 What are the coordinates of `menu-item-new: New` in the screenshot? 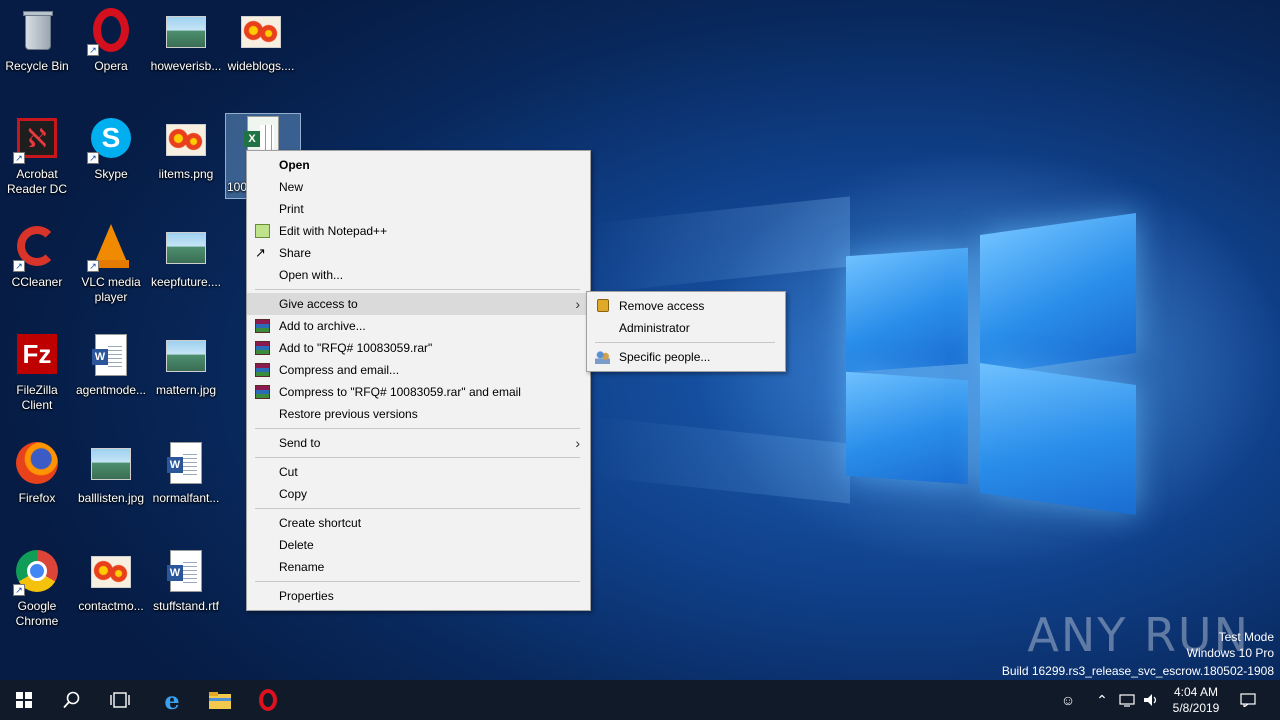 It's located at (418, 187).